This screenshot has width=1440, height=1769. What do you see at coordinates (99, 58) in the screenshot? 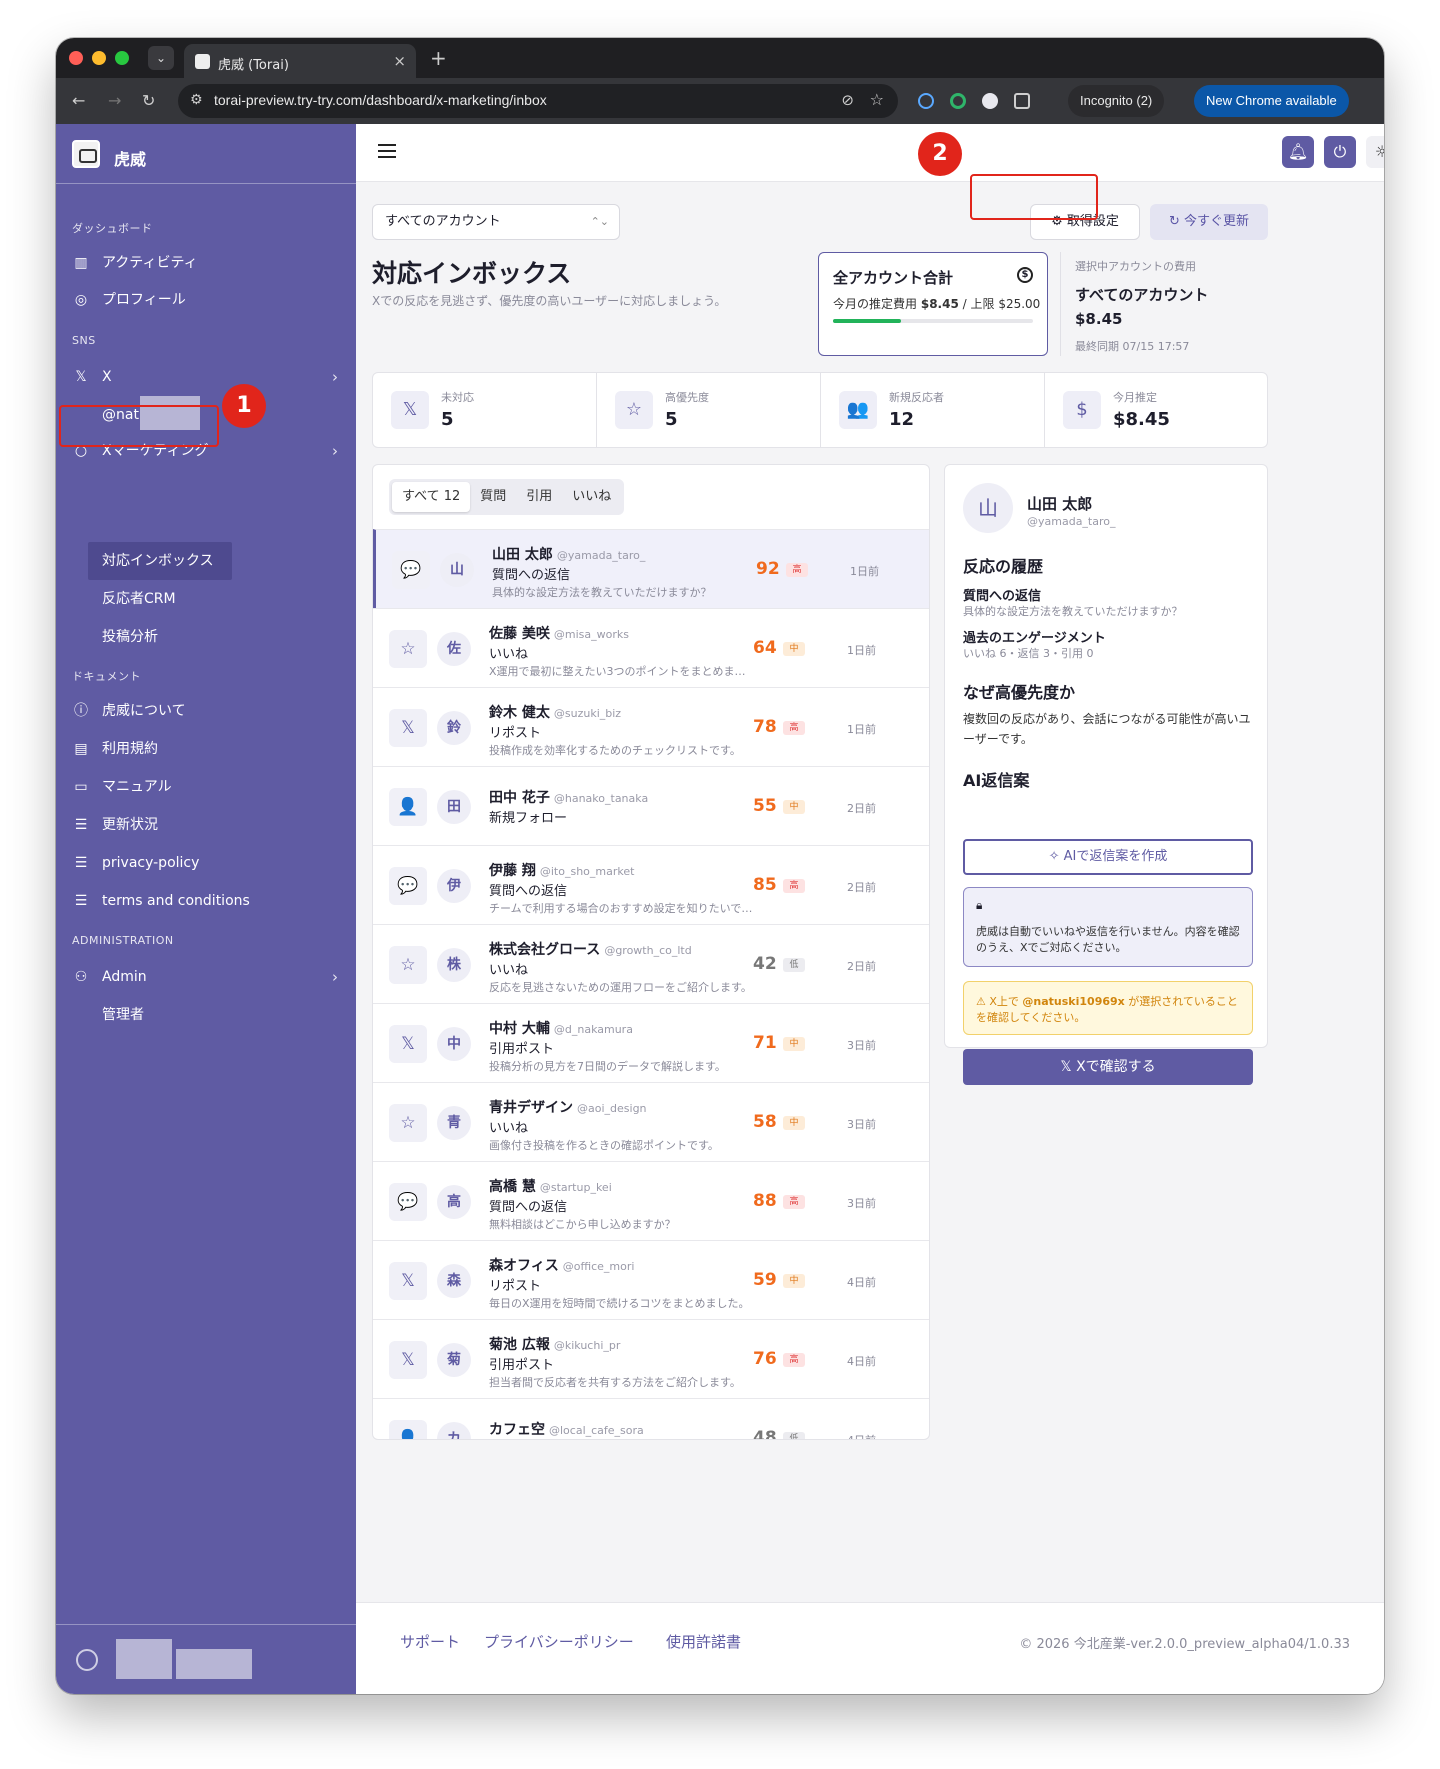
I see `minimize-window-icon` at bounding box center [99, 58].